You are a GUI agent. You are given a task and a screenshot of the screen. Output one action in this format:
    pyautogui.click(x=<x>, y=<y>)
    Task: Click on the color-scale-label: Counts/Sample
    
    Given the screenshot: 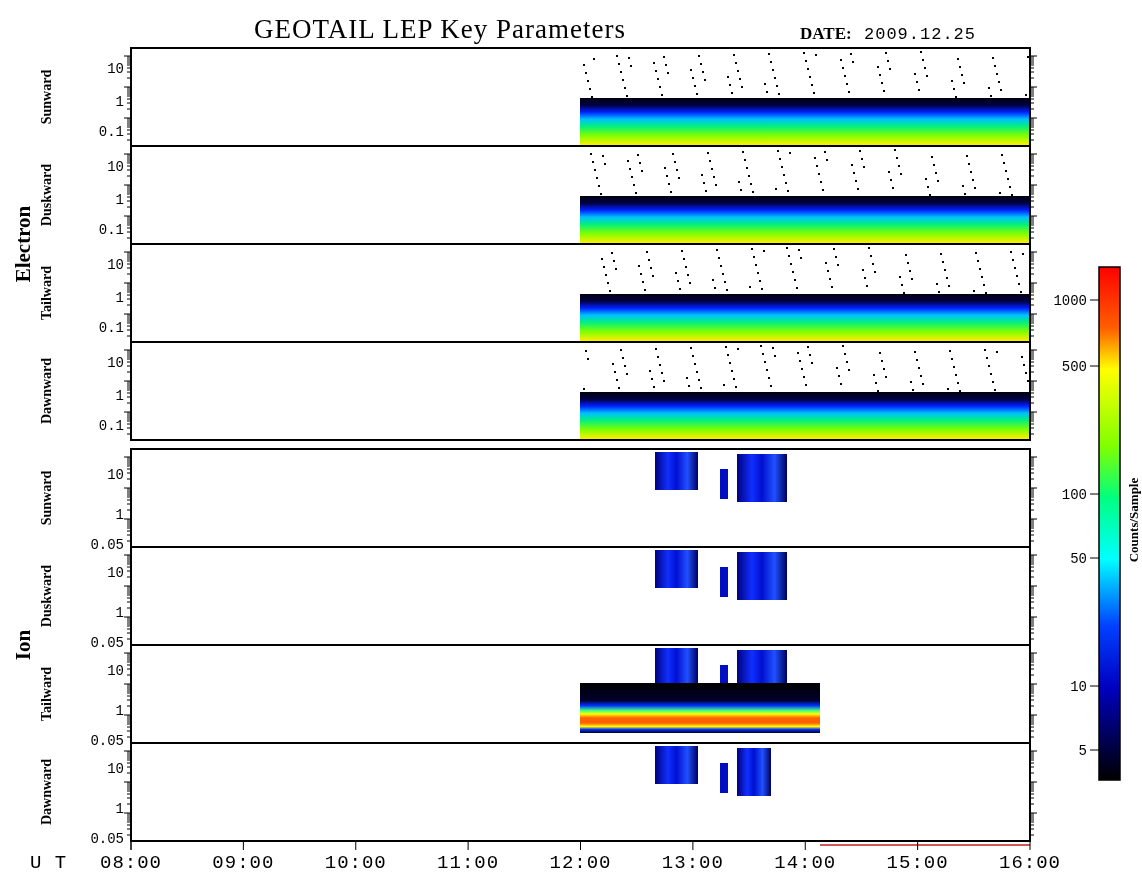 What is the action you would take?
    pyautogui.click(x=1133, y=520)
    